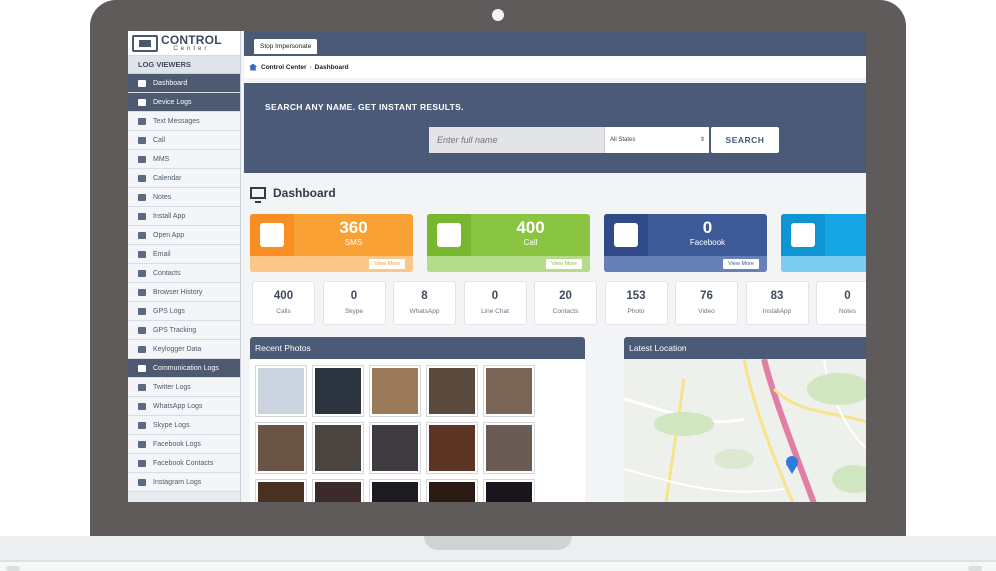 This screenshot has width=996, height=571. What do you see at coordinates (847, 311) in the screenshot?
I see `counter-label: Notes` at bounding box center [847, 311].